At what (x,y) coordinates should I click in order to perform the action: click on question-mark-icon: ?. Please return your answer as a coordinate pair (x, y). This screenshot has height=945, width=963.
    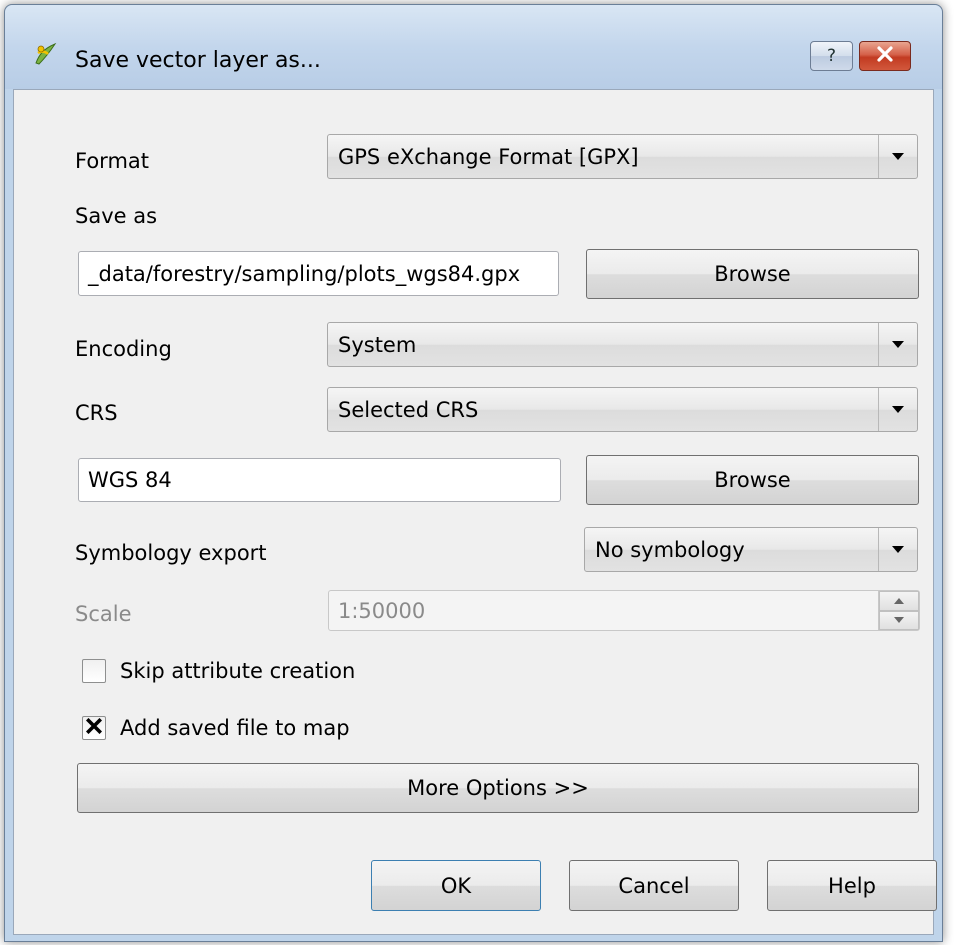
    Looking at the image, I should click on (831, 56).